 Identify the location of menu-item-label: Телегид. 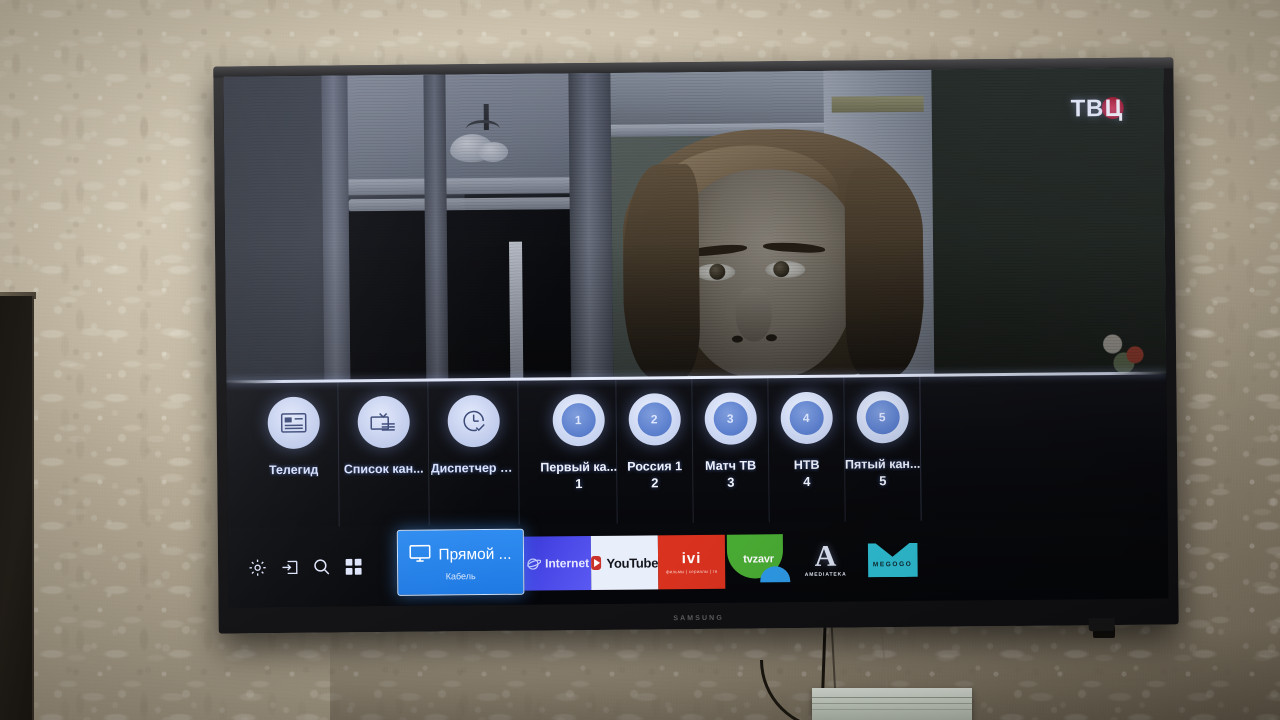
(293, 470).